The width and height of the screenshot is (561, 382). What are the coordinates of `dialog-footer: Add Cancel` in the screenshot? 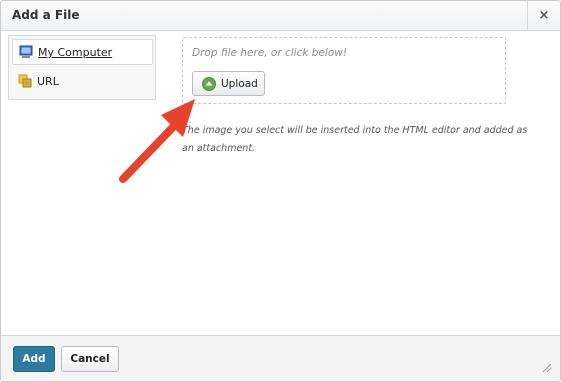 It's located at (280, 358).